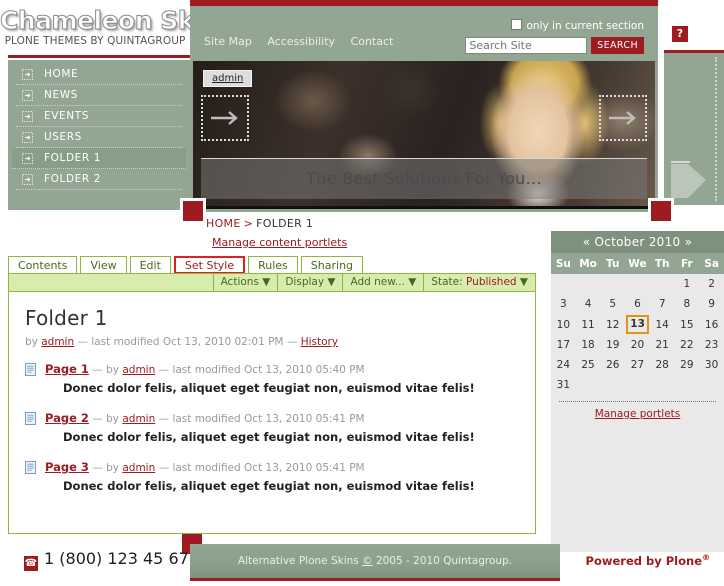 The width and height of the screenshot is (724, 586). What do you see at coordinates (612, 345) in the screenshot?
I see `calendar-day: 19` at bounding box center [612, 345].